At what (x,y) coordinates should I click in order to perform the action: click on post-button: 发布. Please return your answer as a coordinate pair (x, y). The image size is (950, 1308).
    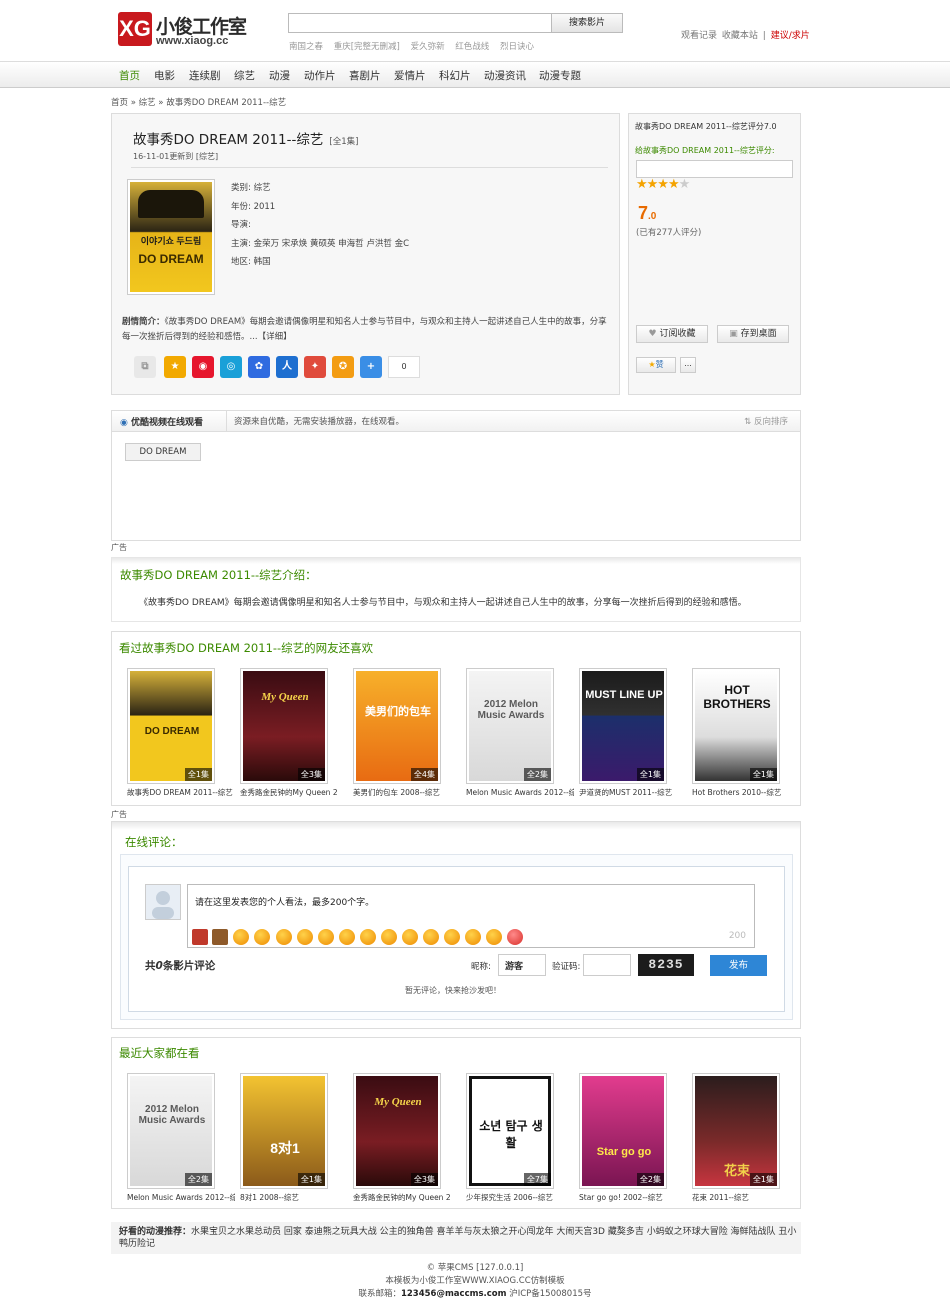
    Looking at the image, I should click on (738, 965).